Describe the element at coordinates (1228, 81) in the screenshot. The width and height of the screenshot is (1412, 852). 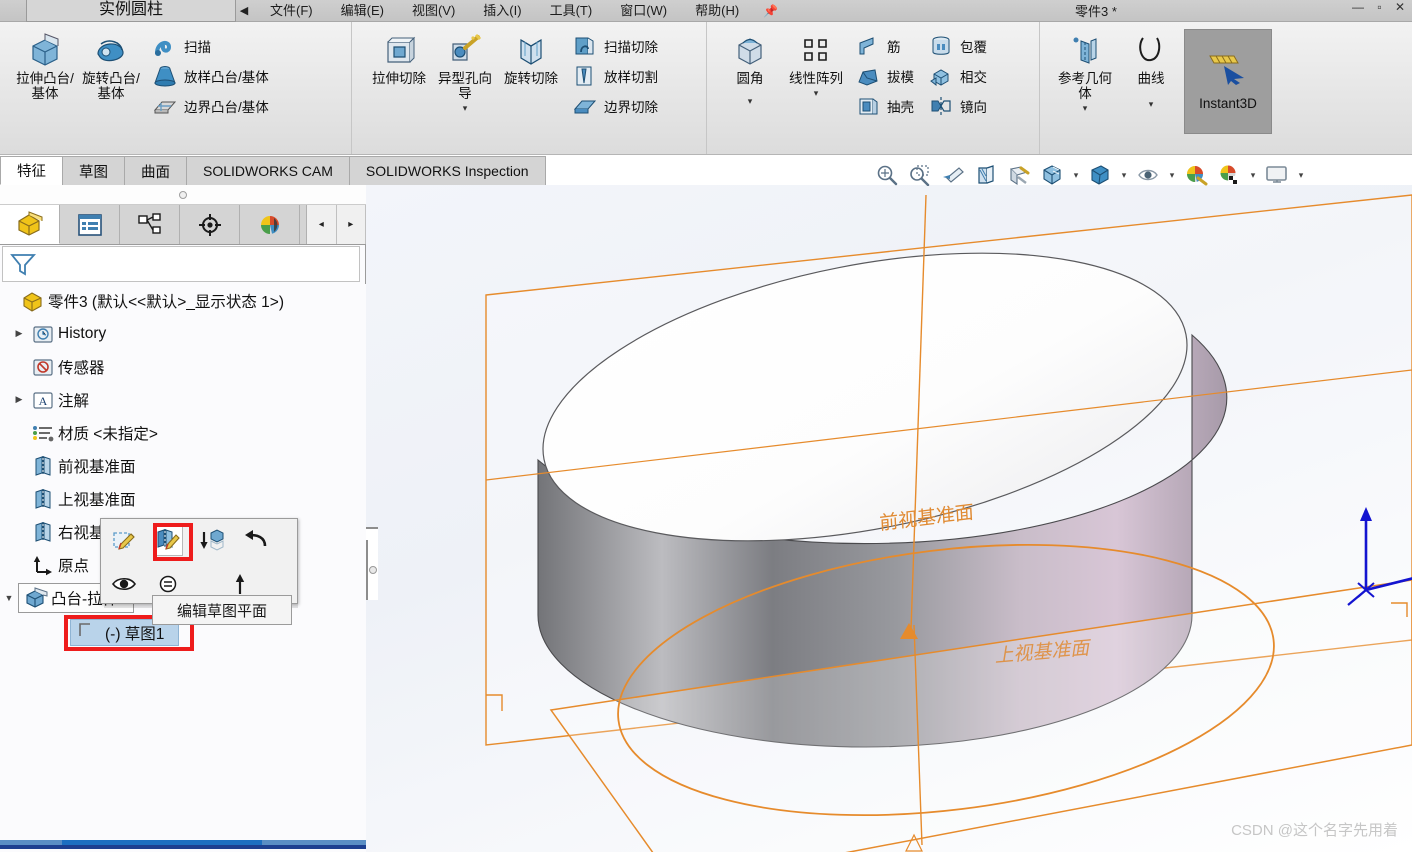
I see `instant3d-button: Instant3D` at that location.